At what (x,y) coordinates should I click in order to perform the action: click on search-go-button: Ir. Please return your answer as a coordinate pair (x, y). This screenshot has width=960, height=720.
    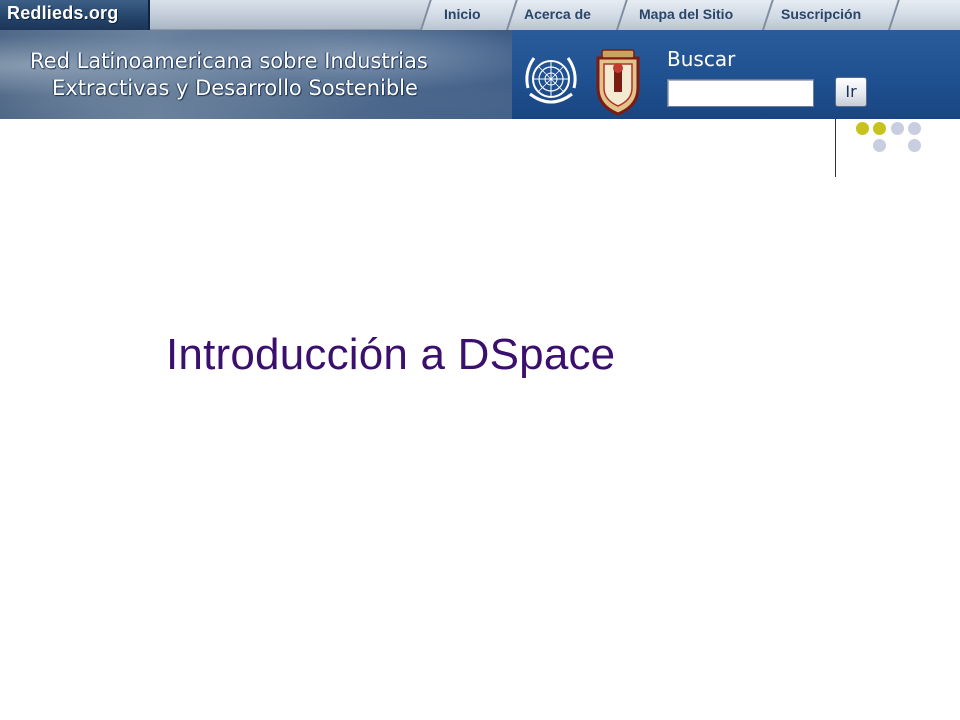
    Looking at the image, I should click on (851, 92).